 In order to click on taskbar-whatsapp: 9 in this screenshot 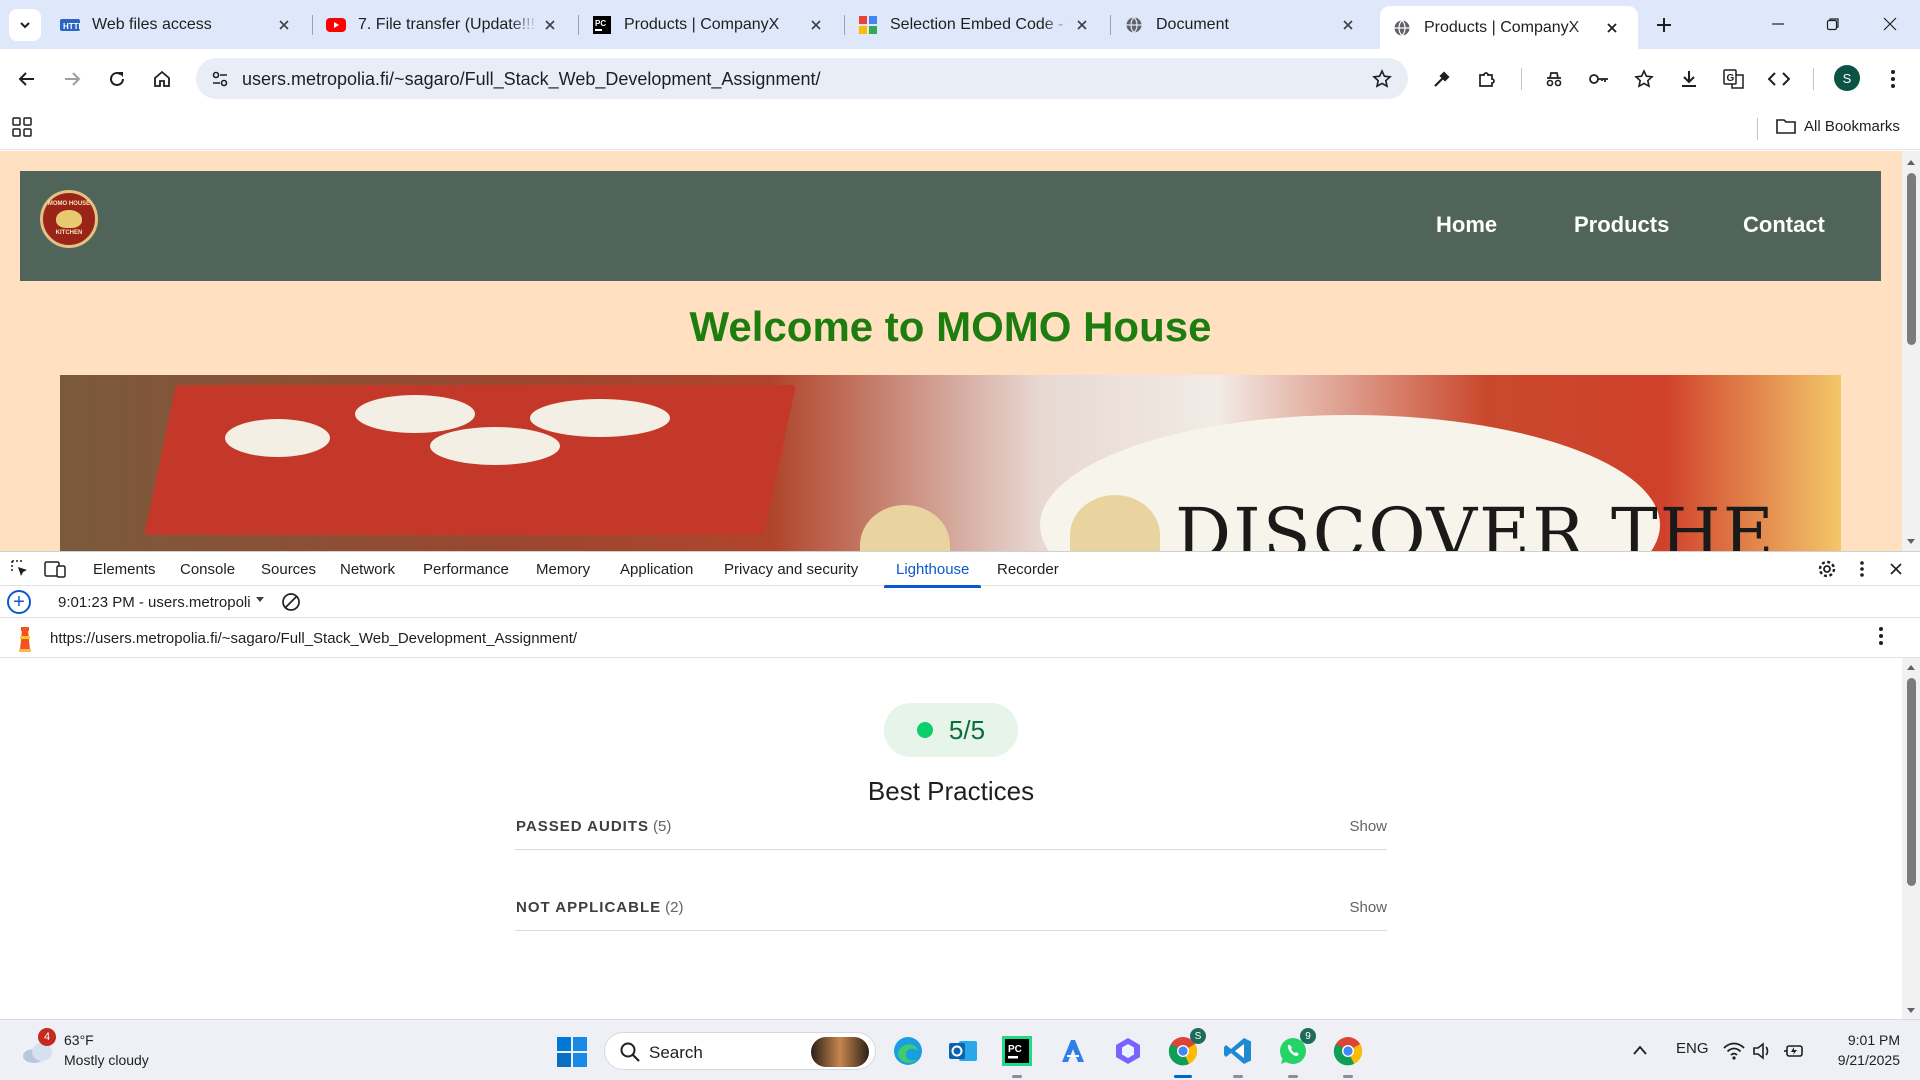, I will do `click(1296, 1053)`.